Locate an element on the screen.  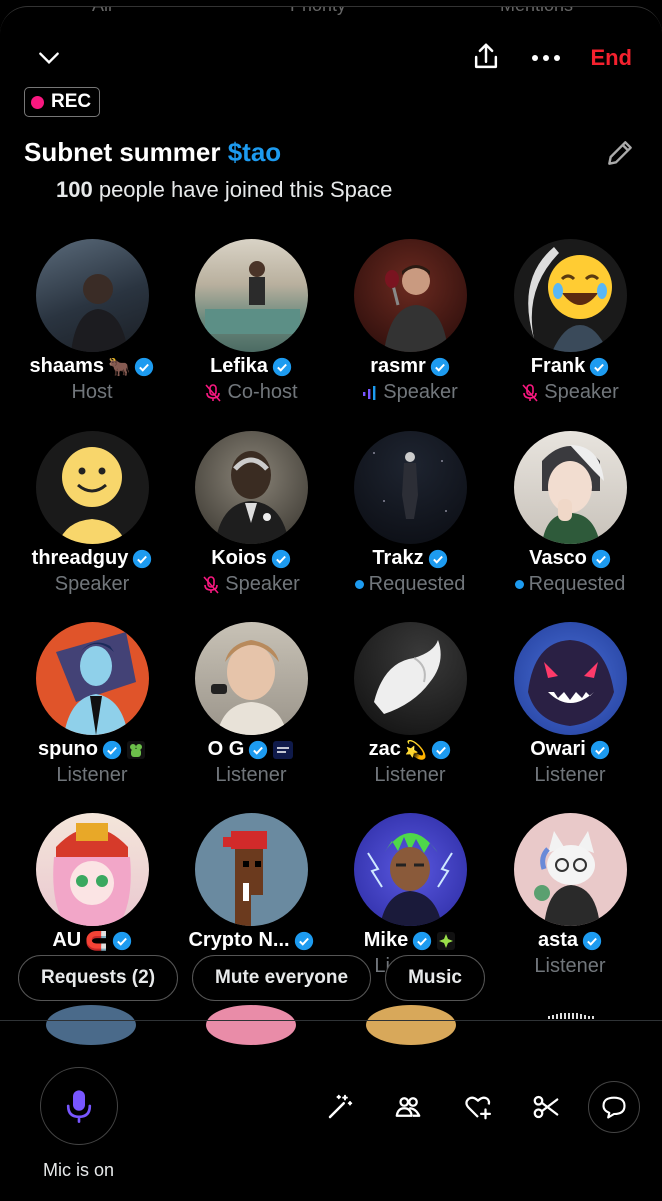
participant-rasmr: rasmr Speaker is located at coordinates (410, 321).